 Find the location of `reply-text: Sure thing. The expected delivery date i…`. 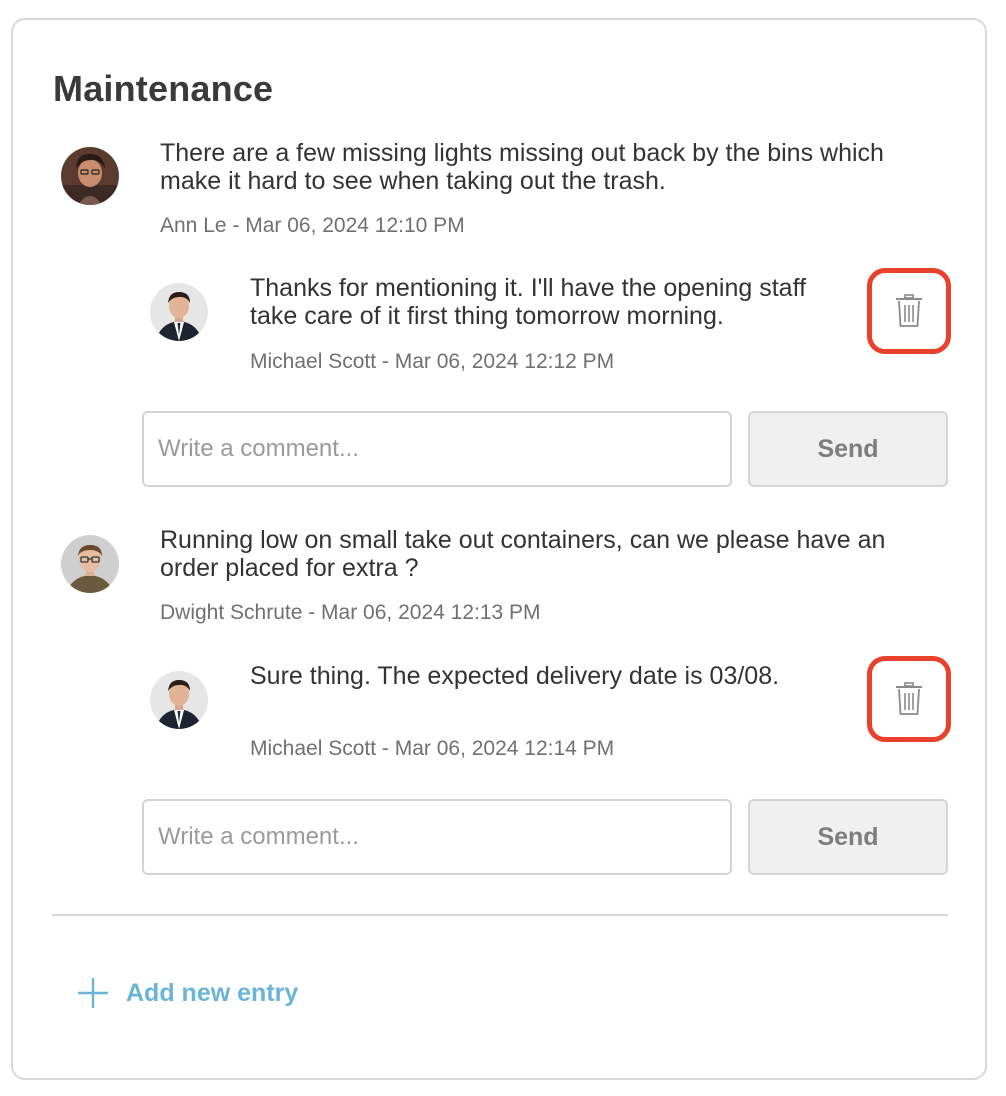

reply-text: Sure thing. The expected delivery date i… is located at coordinates (515, 676).